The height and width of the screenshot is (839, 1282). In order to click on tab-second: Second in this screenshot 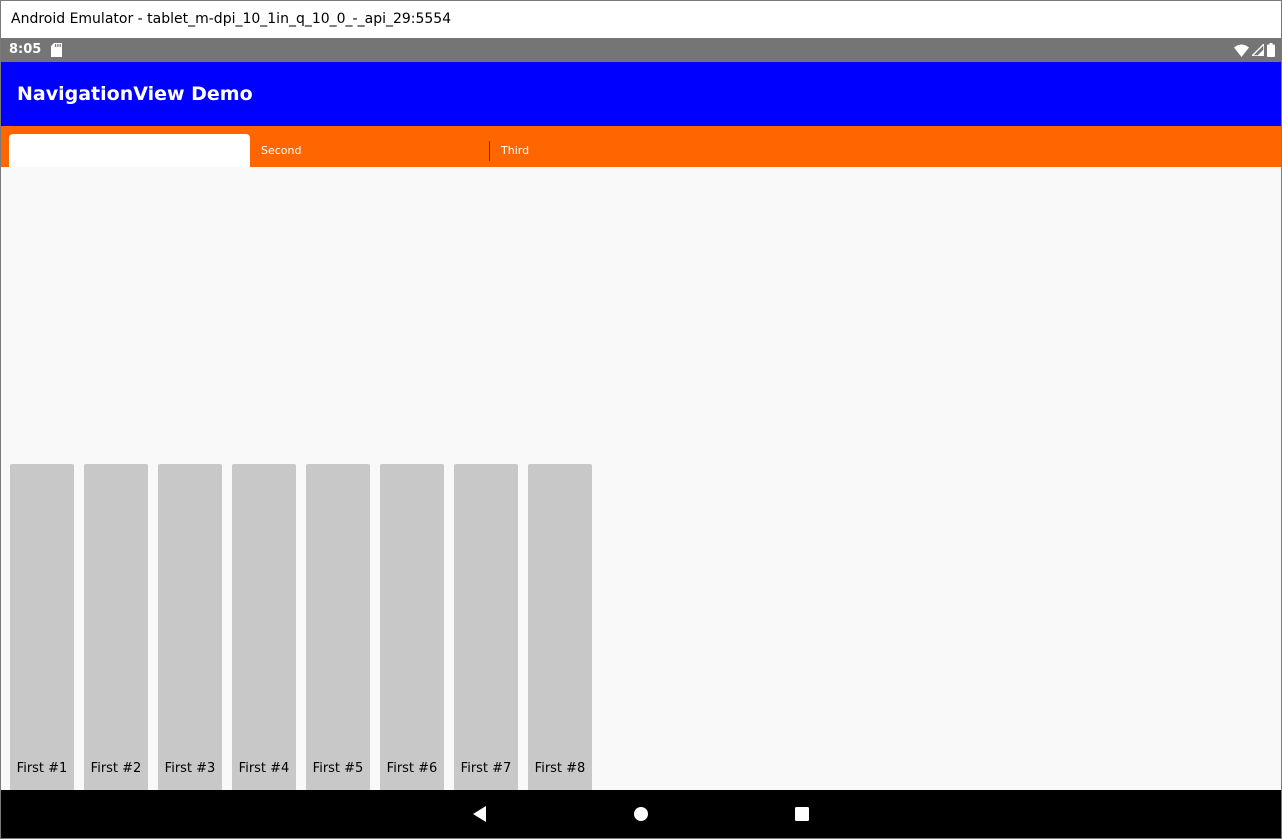, I will do `click(370, 146)`.